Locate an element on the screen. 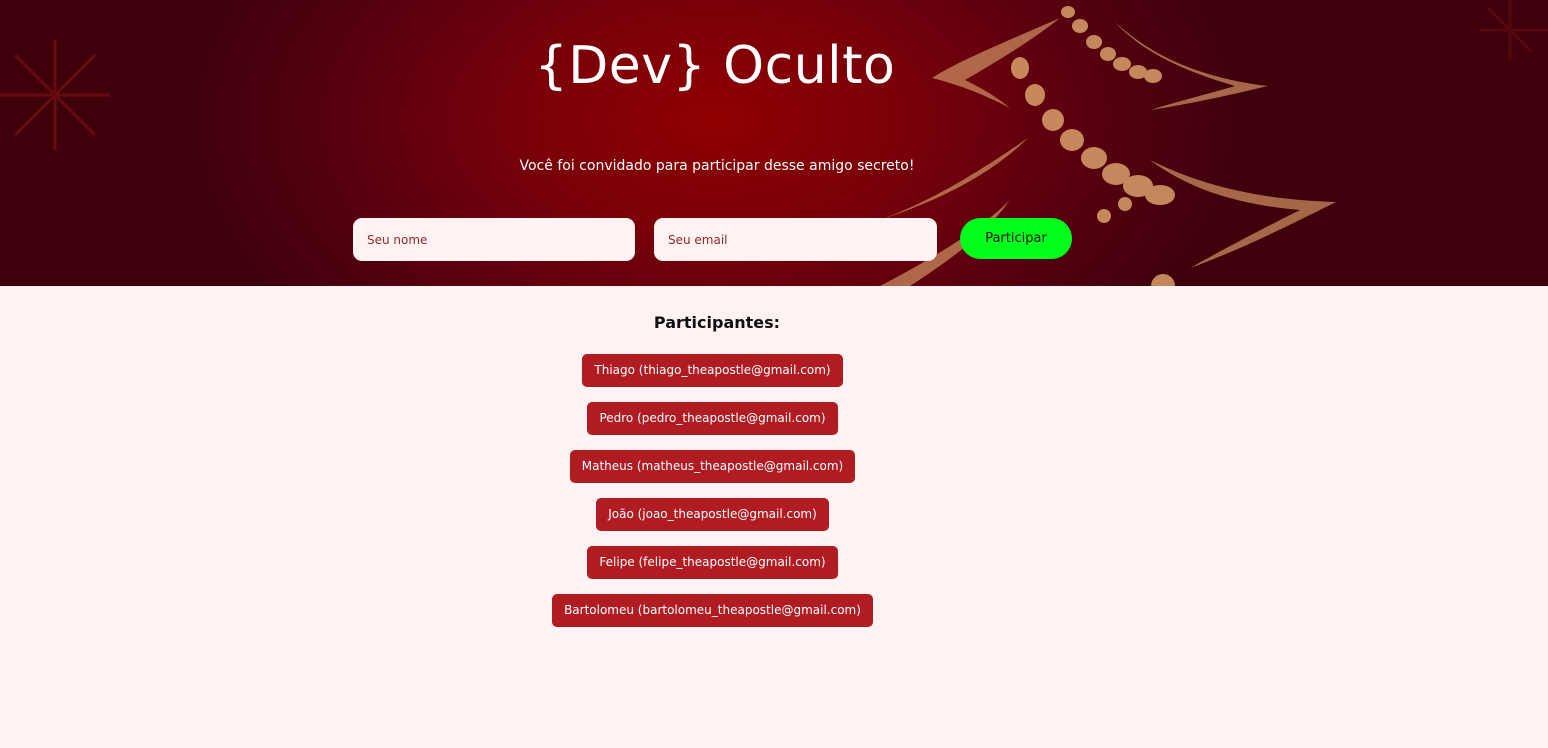 The width and height of the screenshot is (1548, 748). participant-item: Thiago (thiago_theapostle@gmail.com) is located at coordinates (712, 370).